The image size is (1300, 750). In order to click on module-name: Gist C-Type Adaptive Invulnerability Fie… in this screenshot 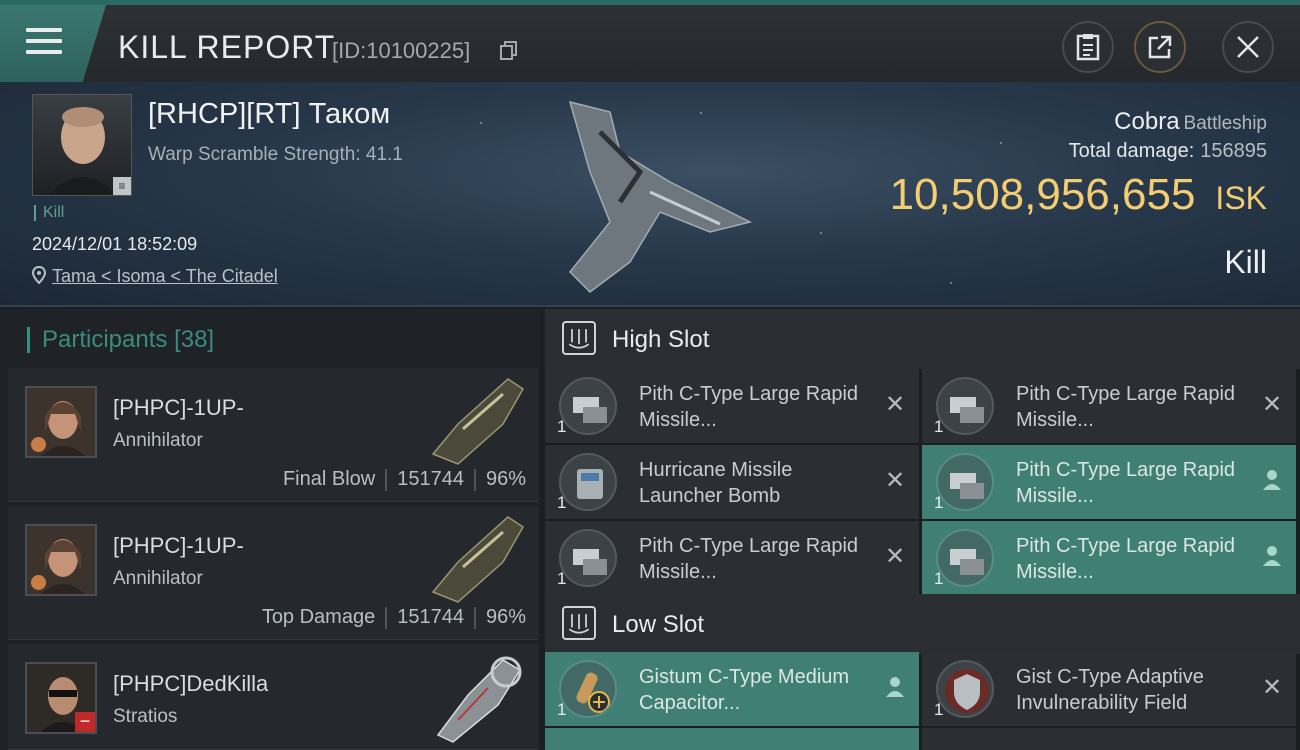, I will do `click(1110, 690)`.